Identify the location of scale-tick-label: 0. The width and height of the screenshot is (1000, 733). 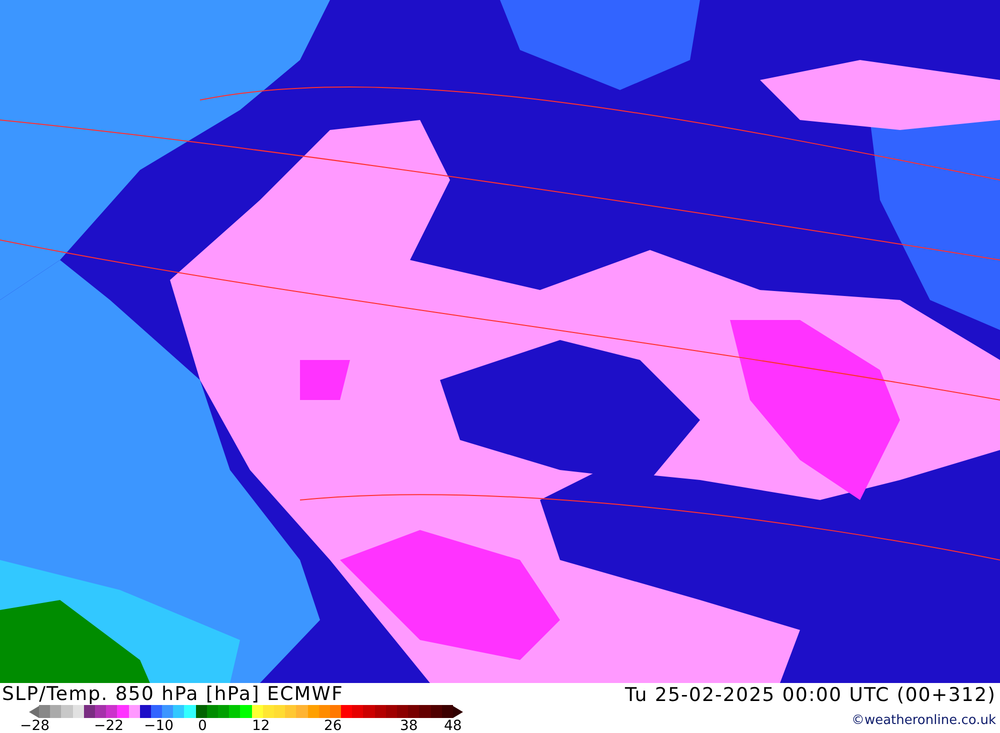
(202, 725).